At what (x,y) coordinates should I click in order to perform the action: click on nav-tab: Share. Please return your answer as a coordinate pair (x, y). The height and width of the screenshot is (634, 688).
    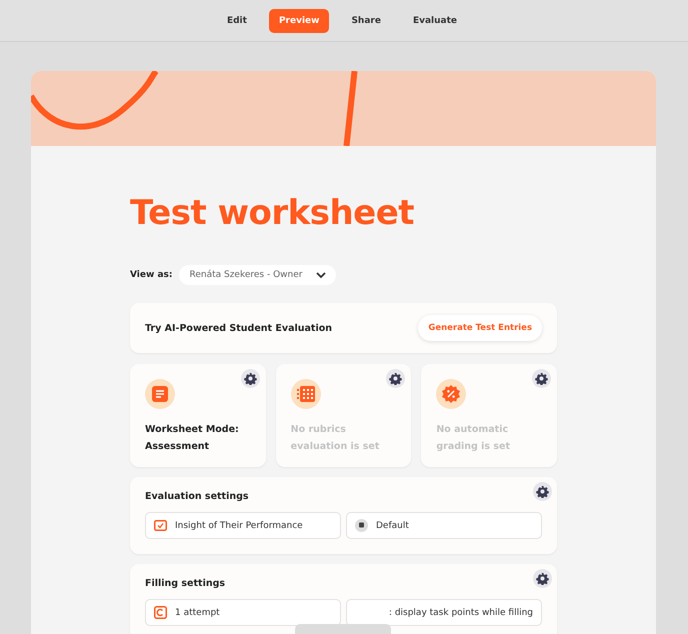
    Looking at the image, I should click on (366, 20).